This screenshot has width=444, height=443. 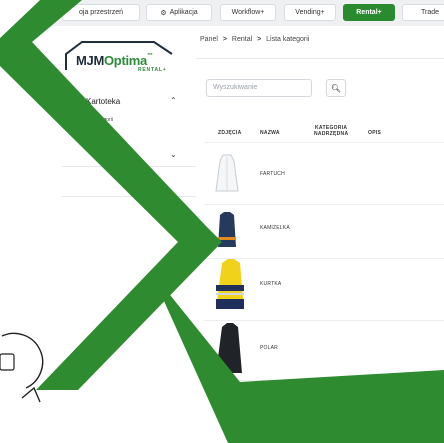 What do you see at coordinates (99, 120) in the screenshot?
I see `sidebar-item-category-list: sta kategorii` at bounding box center [99, 120].